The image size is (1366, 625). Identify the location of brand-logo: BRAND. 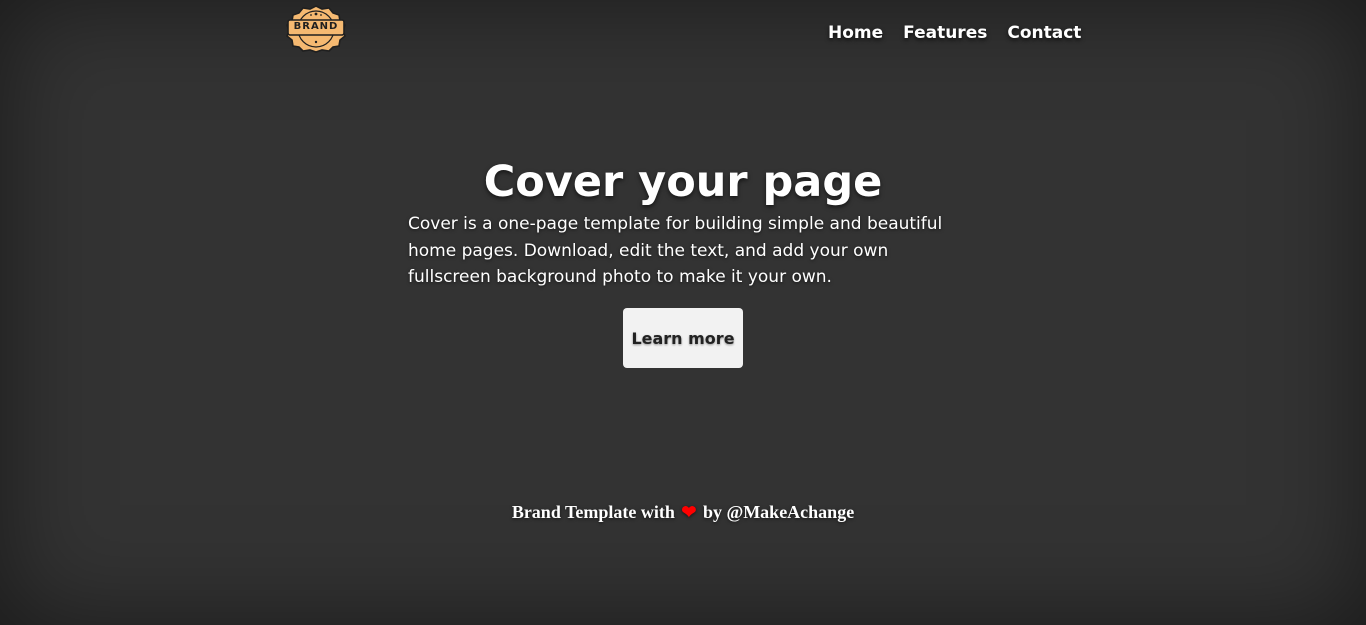
(316, 29).